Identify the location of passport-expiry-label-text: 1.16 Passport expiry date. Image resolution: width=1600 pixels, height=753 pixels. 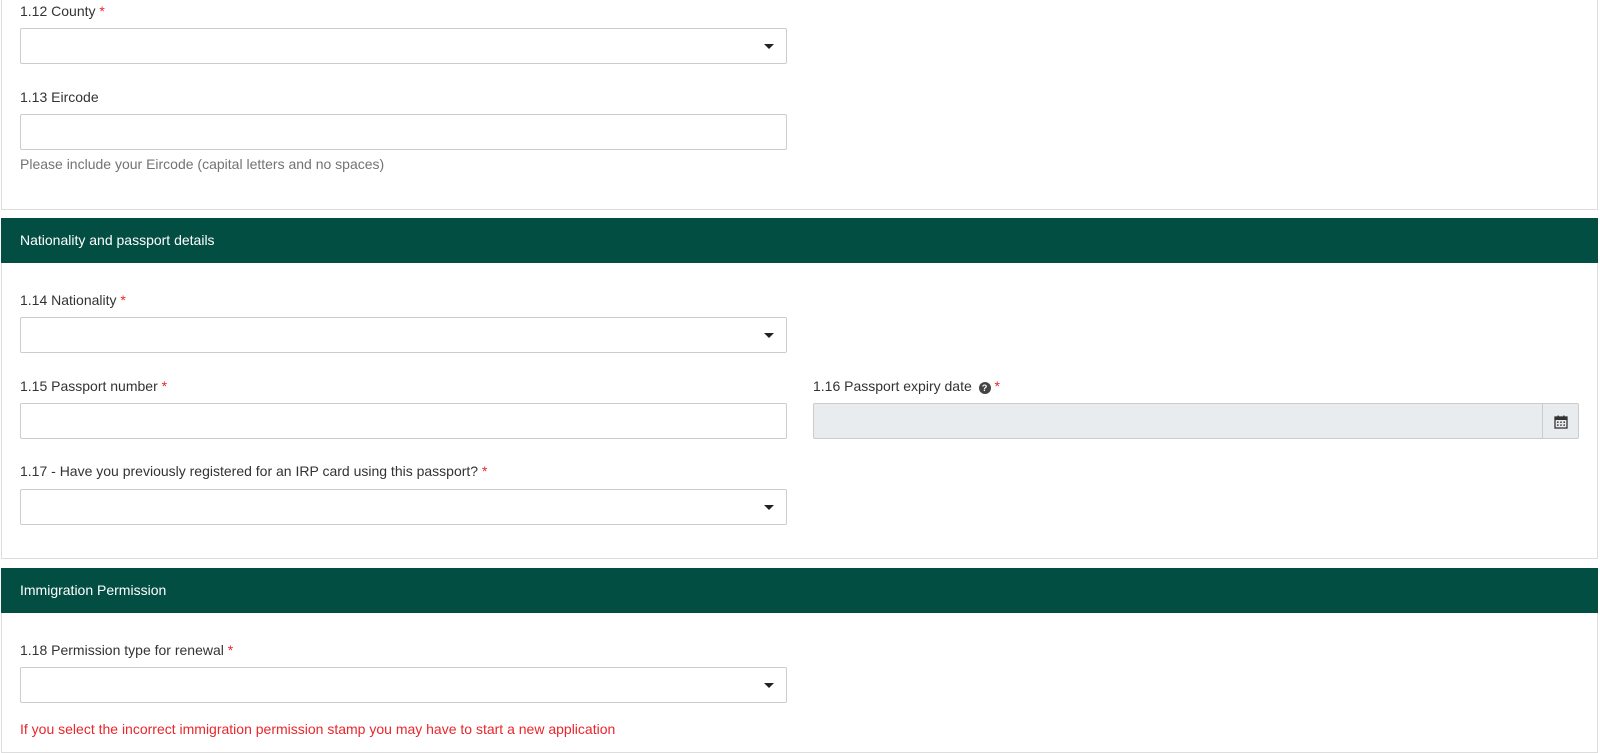
(892, 386).